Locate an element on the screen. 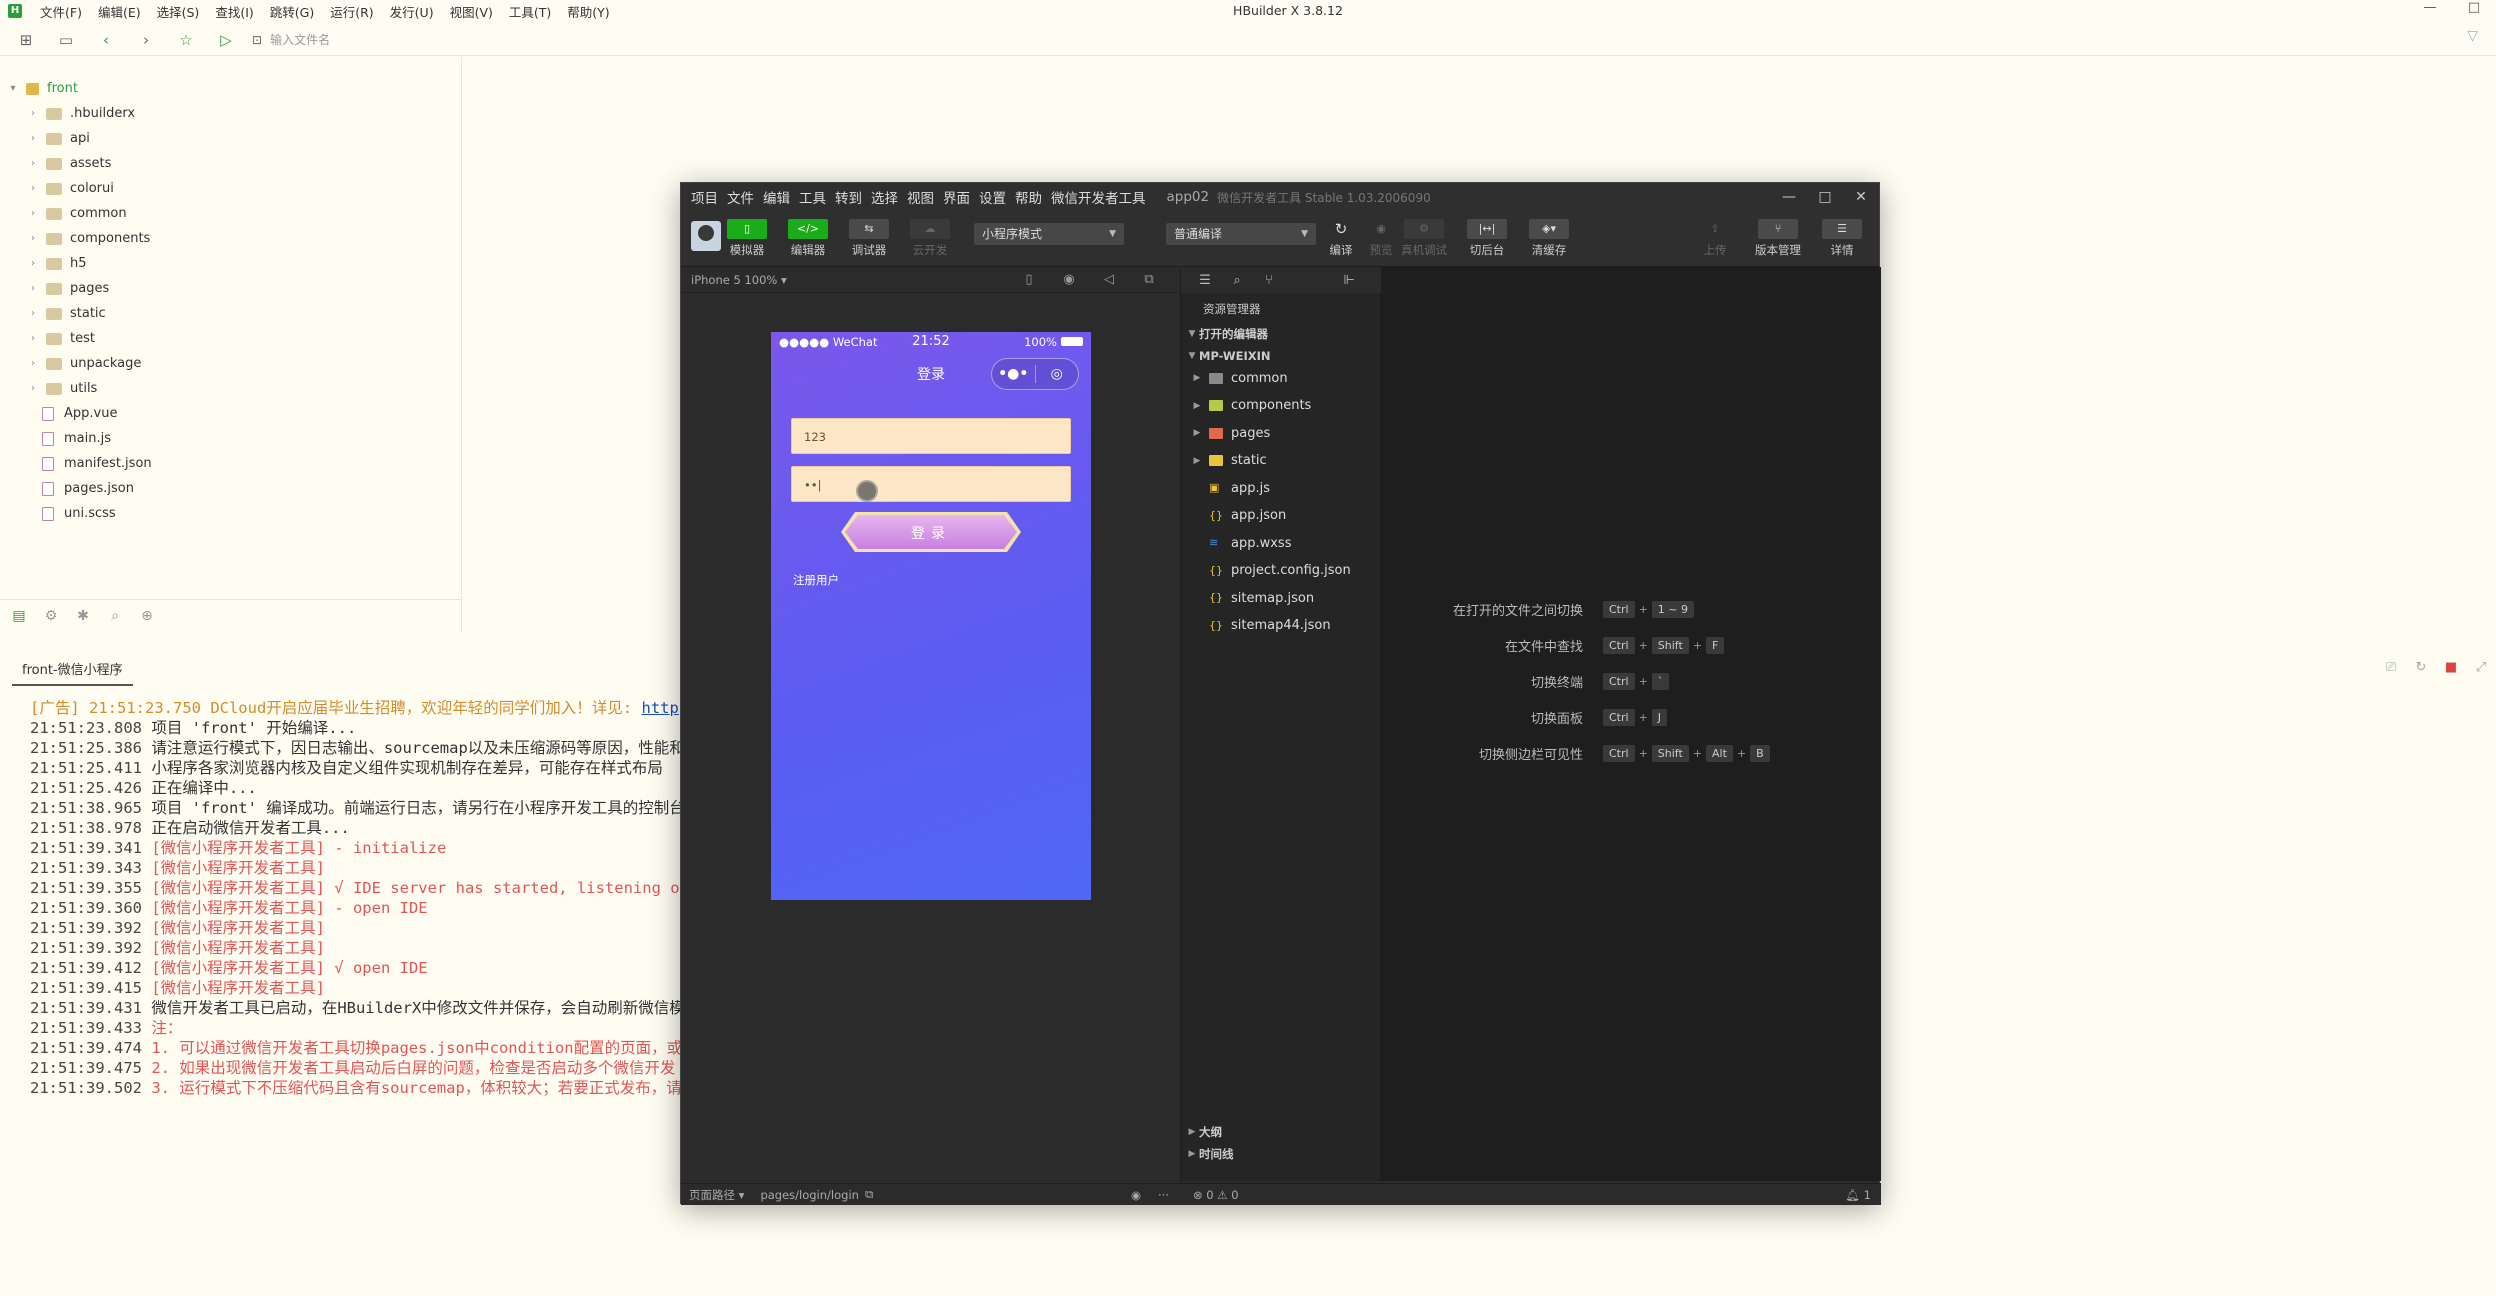 This screenshot has width=2496, height=1296. maximize-icon: □ is located at coordinates (1825, 197).